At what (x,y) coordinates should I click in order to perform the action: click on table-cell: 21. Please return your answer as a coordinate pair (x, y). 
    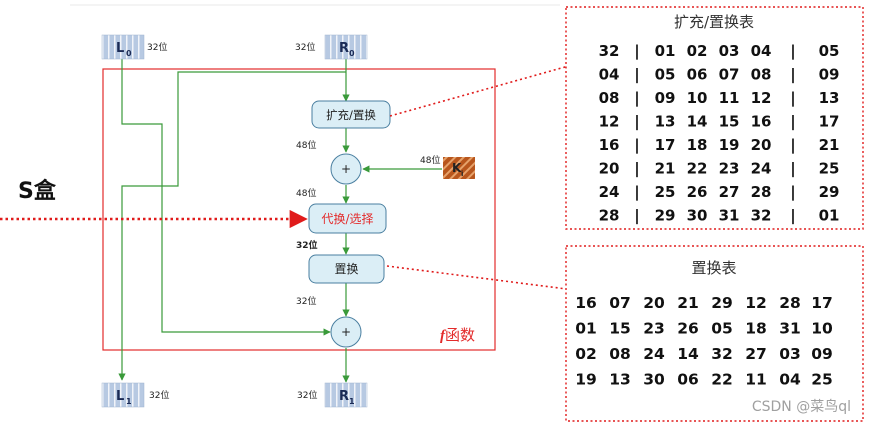
    Looking at the image, I should click on (829, 145).